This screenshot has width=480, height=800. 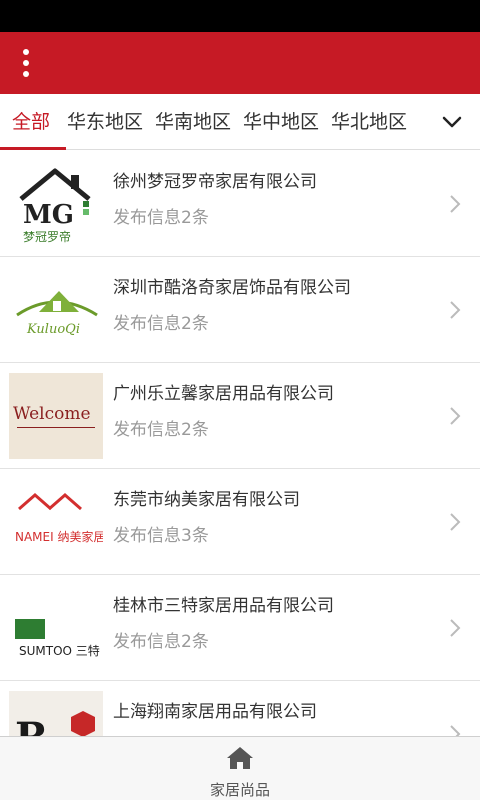 What do you see at coordinates (215, 182) in the screenshot?
I see `company-name: 徐州梦冠罗帝家居有限公司` at bounding box center [215, 182].